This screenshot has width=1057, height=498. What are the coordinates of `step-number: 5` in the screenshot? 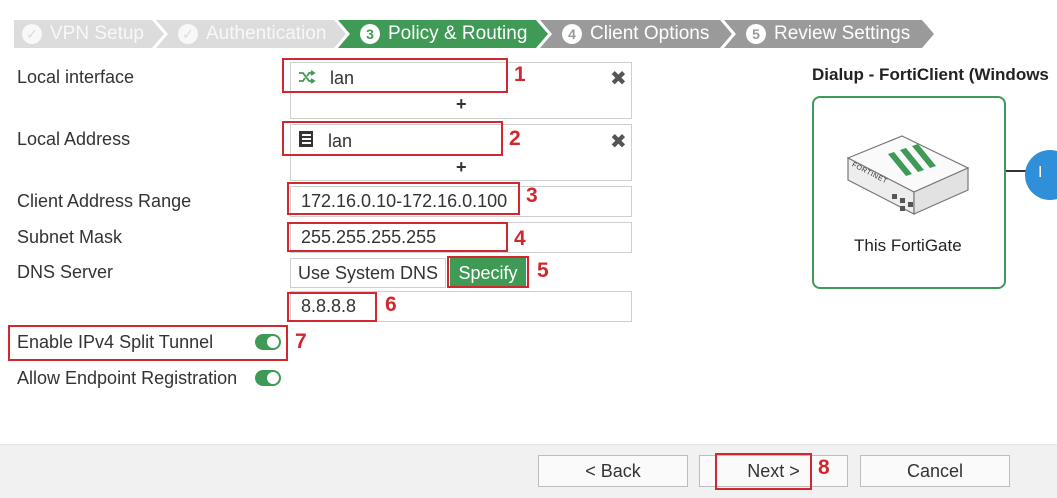 It's located at (756, 34).